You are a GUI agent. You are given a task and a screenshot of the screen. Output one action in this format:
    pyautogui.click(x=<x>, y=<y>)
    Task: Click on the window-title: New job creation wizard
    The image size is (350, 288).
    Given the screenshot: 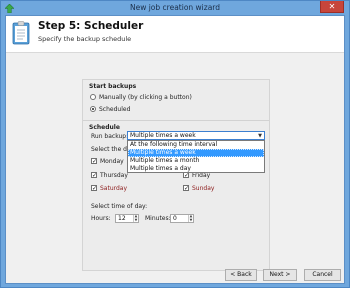 What is the action you would take?
    pyautogui.click(x=175, y=7)
    